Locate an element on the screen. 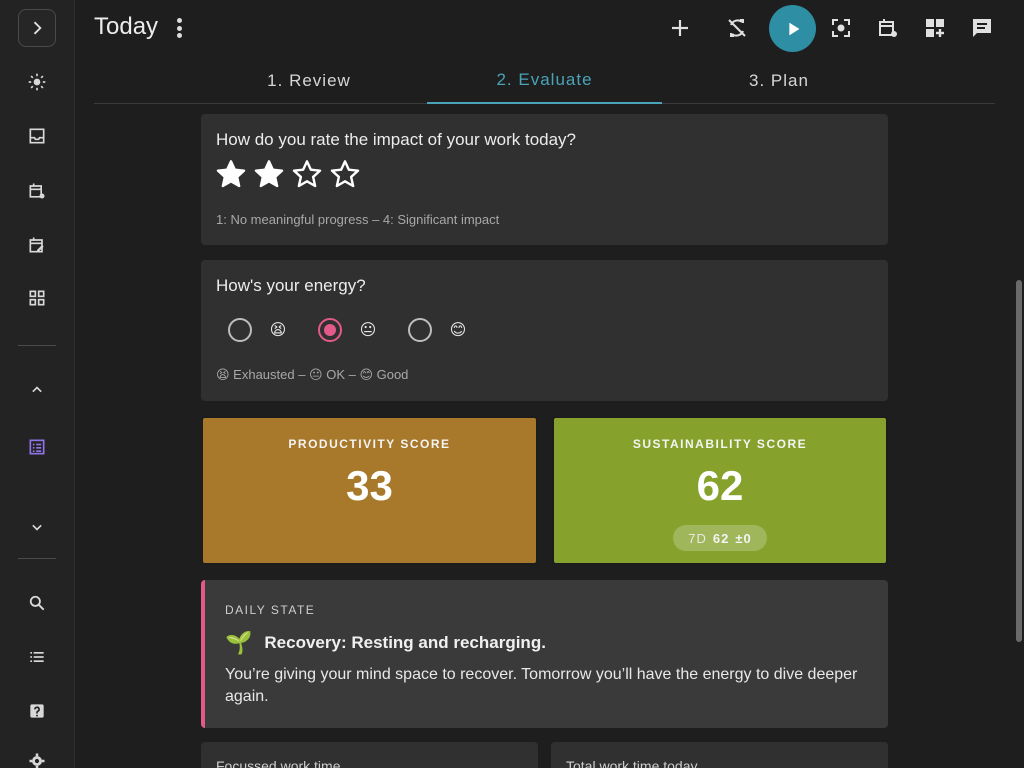  grid-icon is located at coordinates (37, 298).